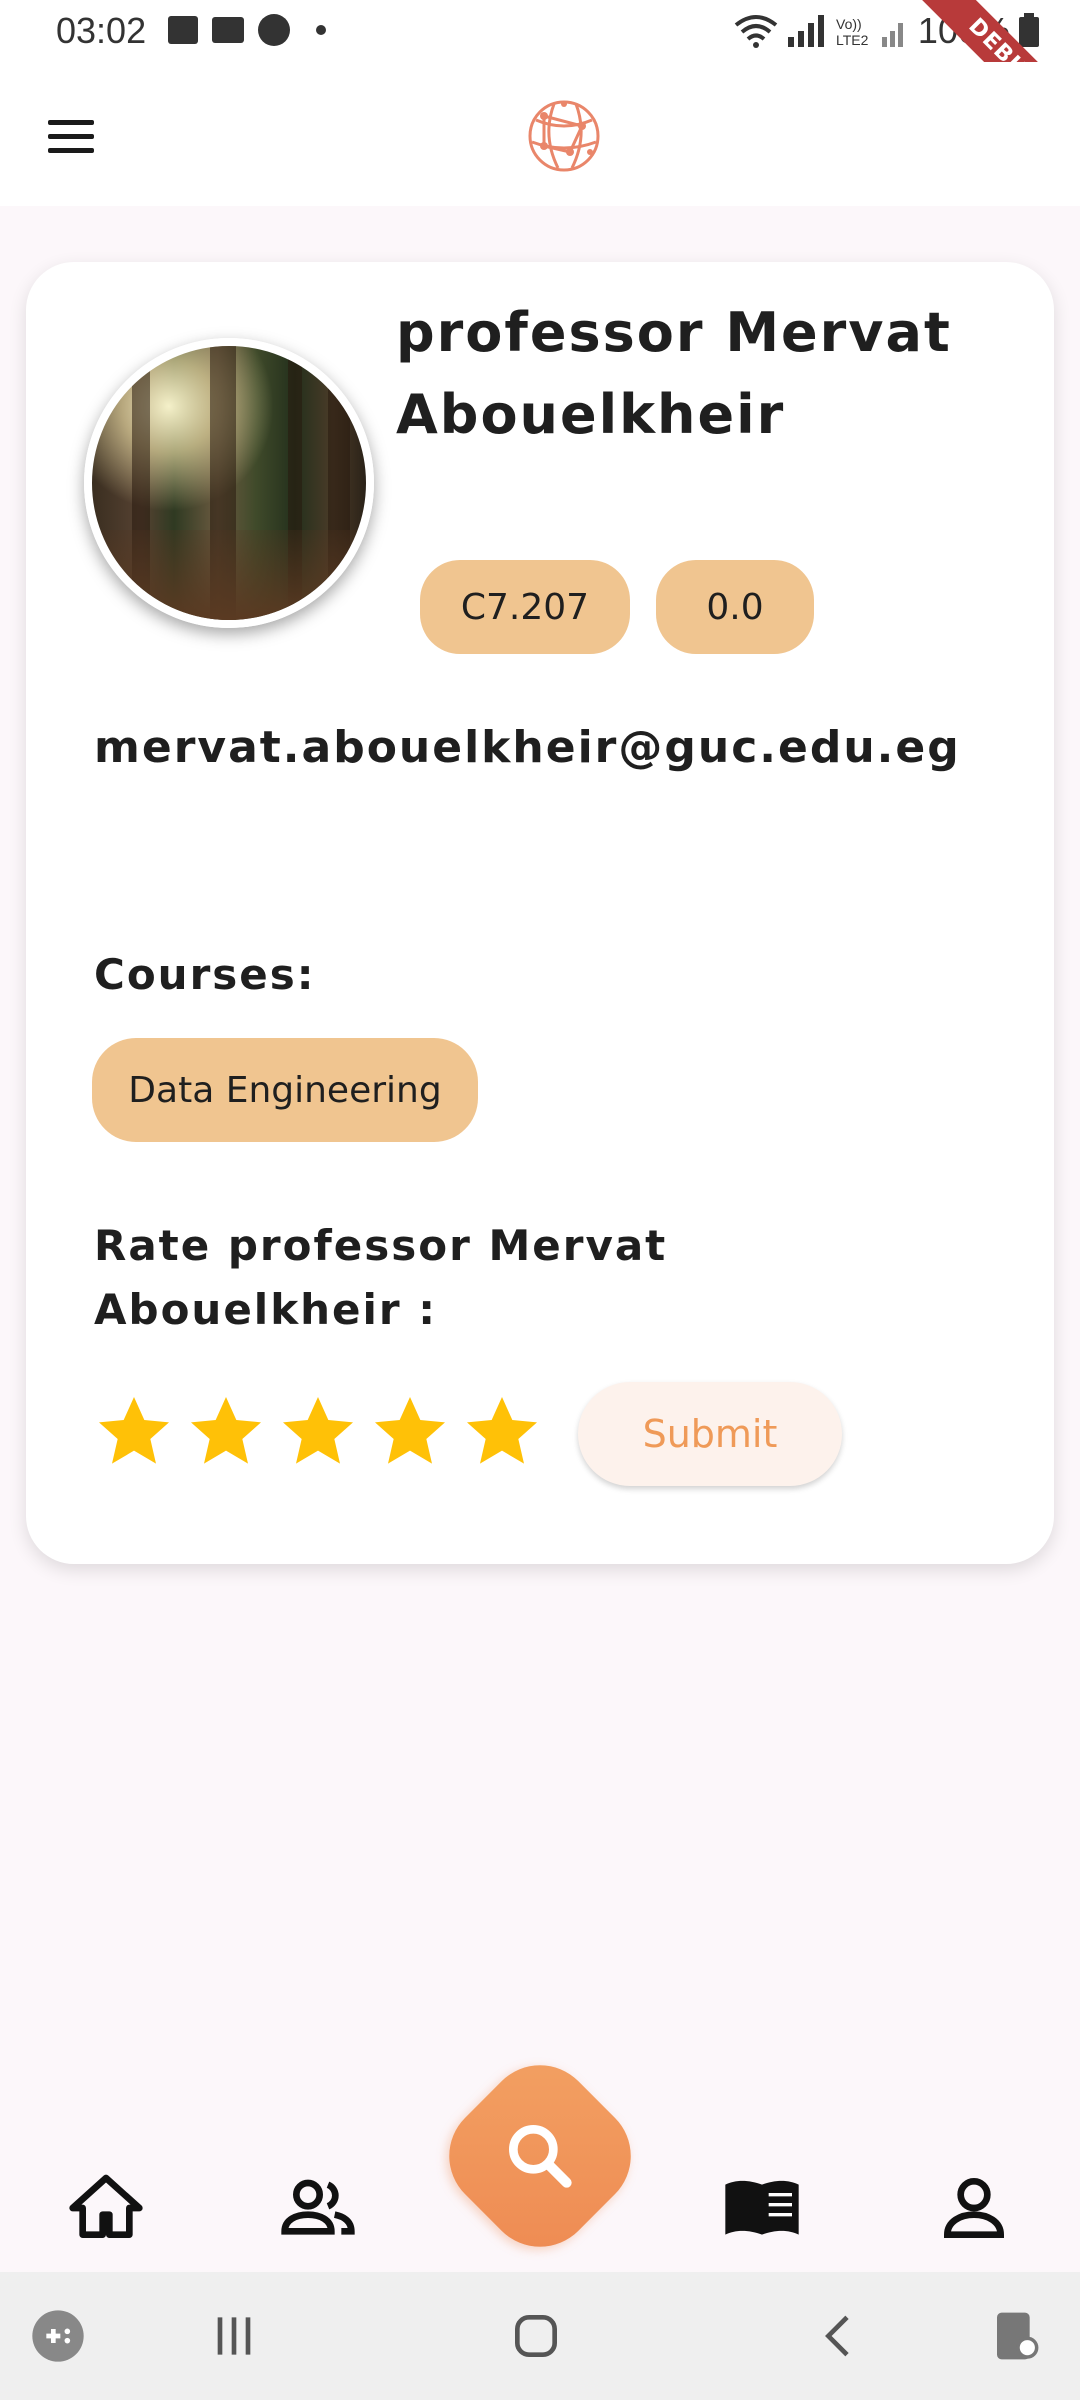 The width and height of the screenshot is (1080, 2400). Describe the element at coordinates (735, 607) in the screenshot. I see `rating-badge: 0.0` at that location.